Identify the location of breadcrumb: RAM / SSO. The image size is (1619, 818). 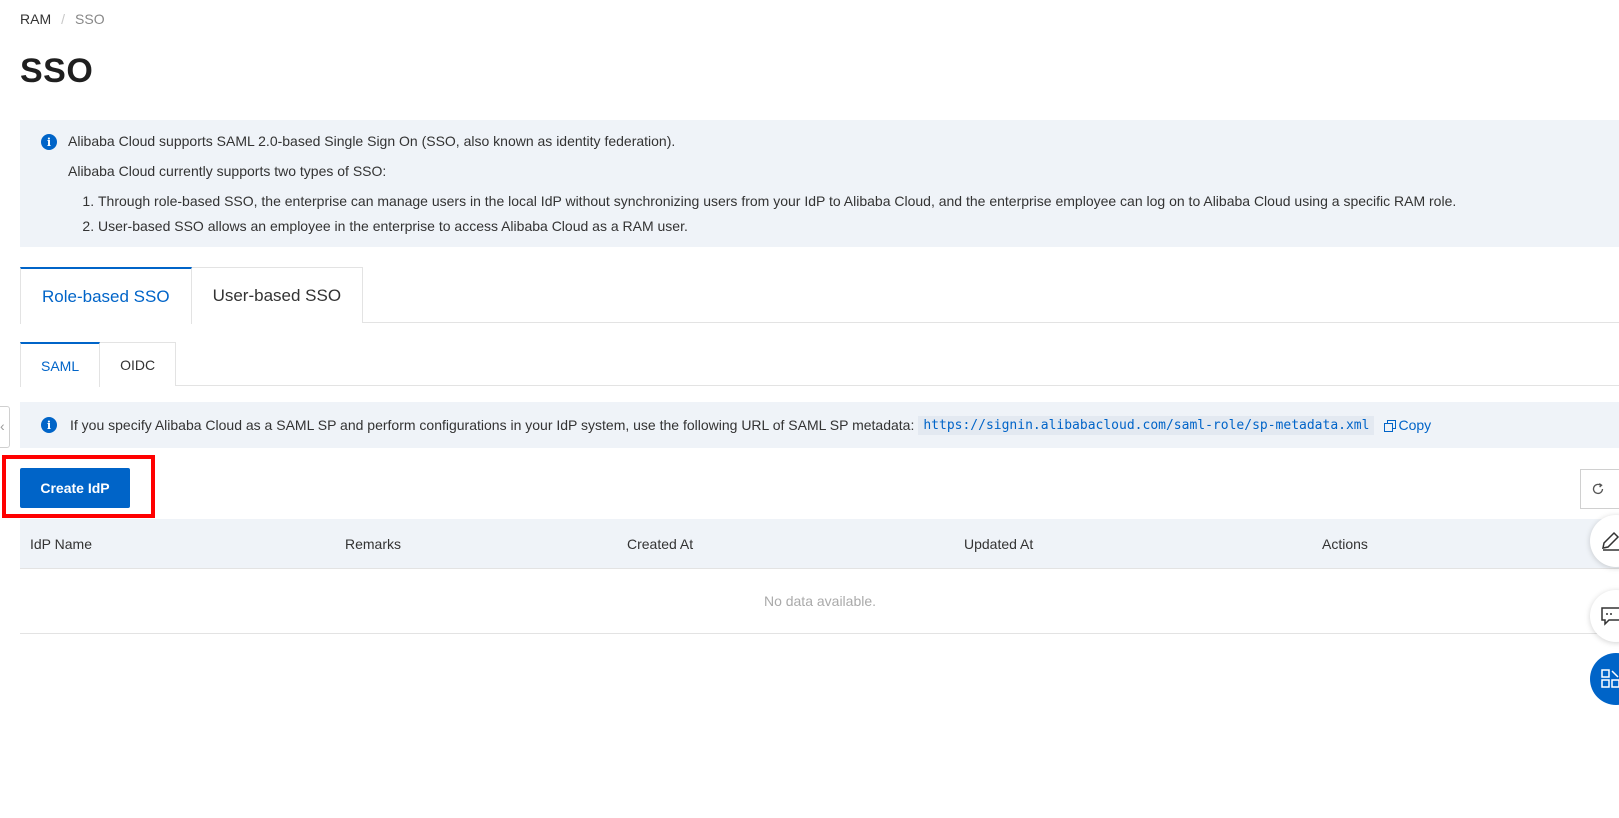
(62, 19).